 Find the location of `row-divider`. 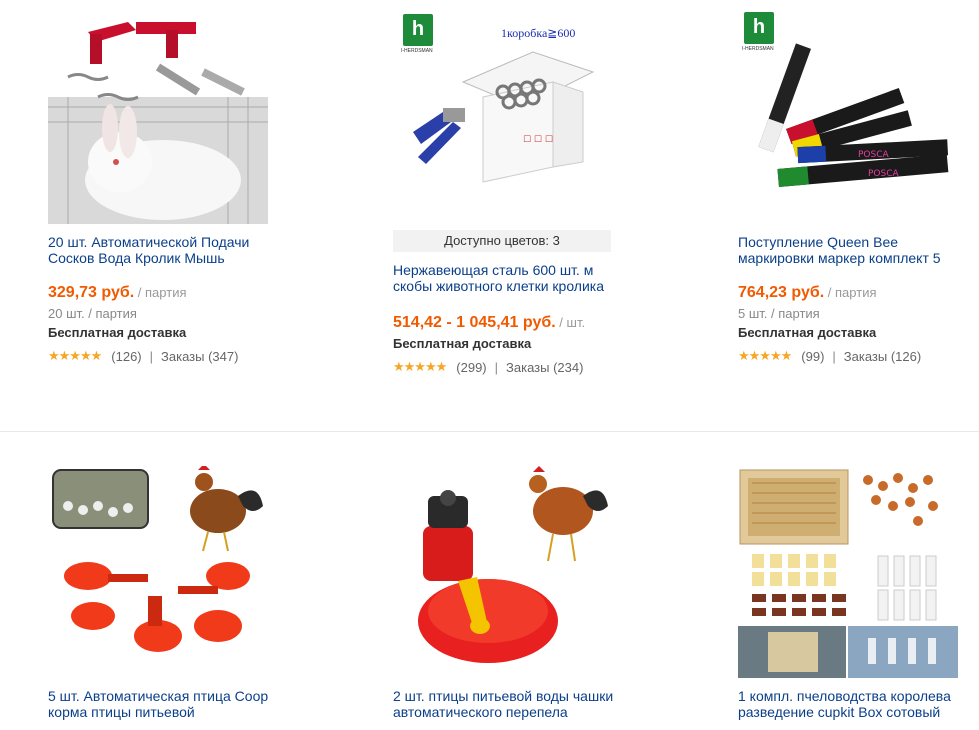

row-divider is located at coordinates (489, 431).